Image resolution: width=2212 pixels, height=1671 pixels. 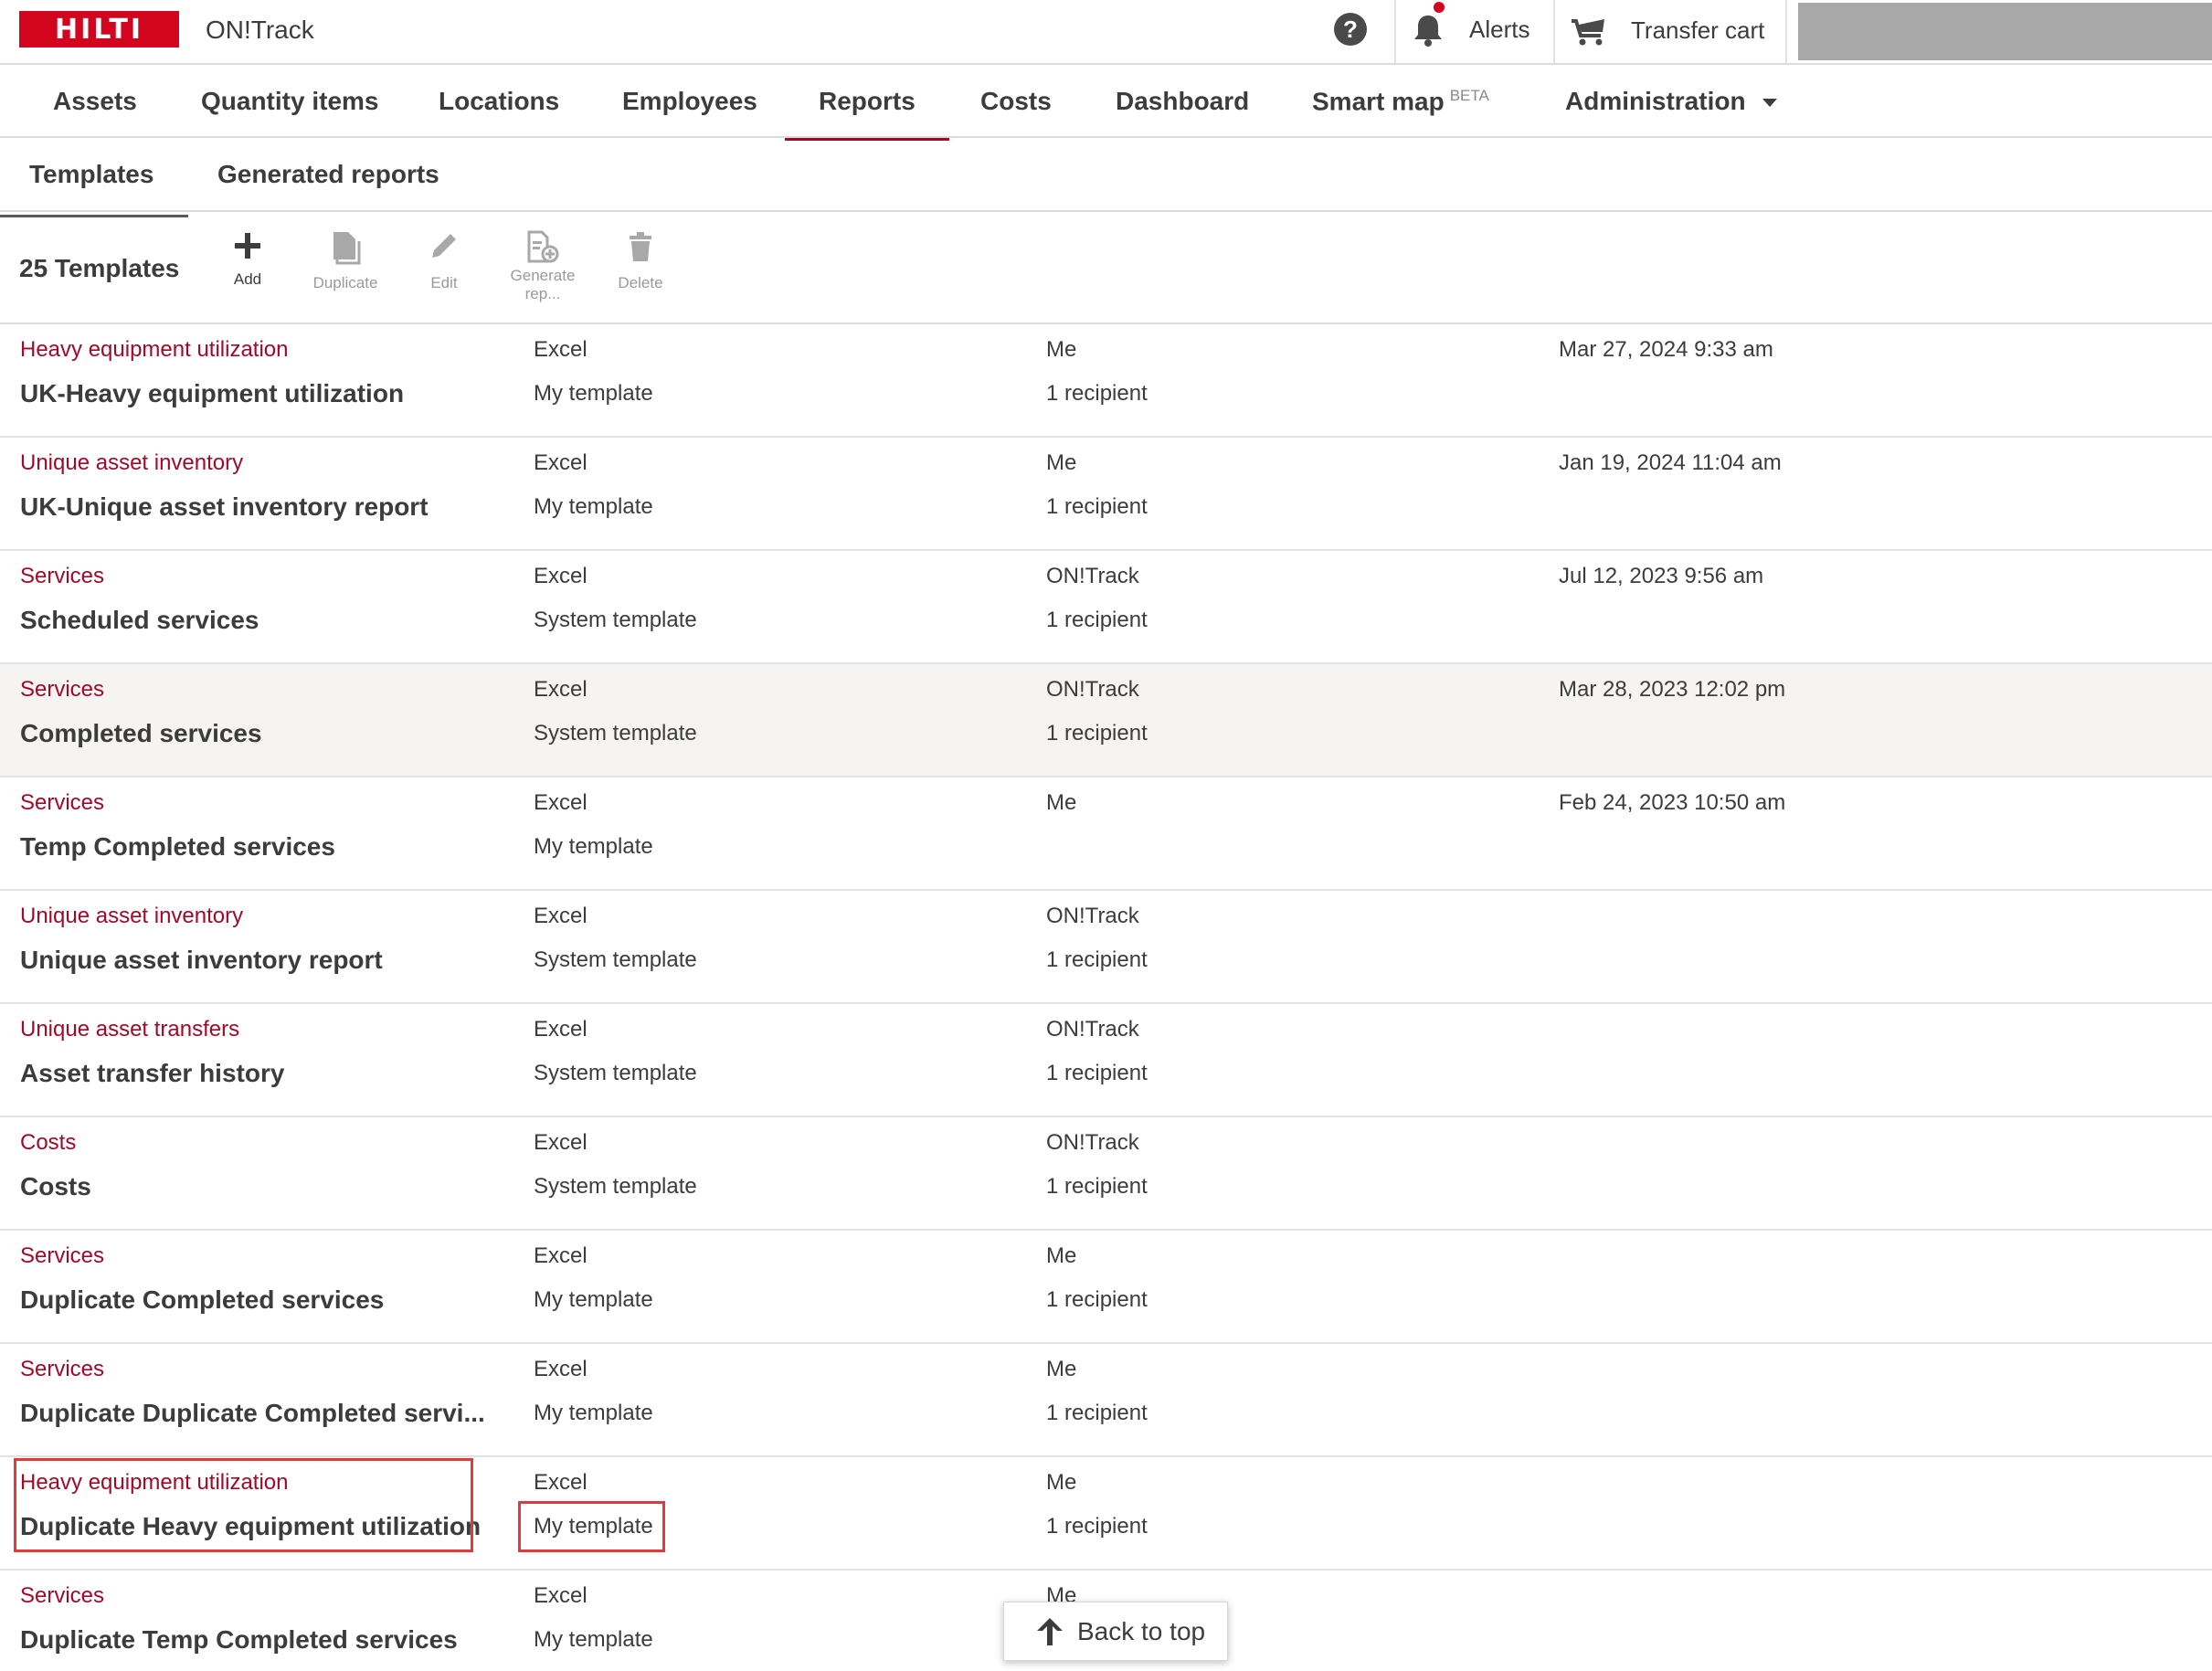 What do you see at coordinates (1016, 101) in the screenshot?
I see `nav-costs: Costs` at bounding box center [1016, 101].